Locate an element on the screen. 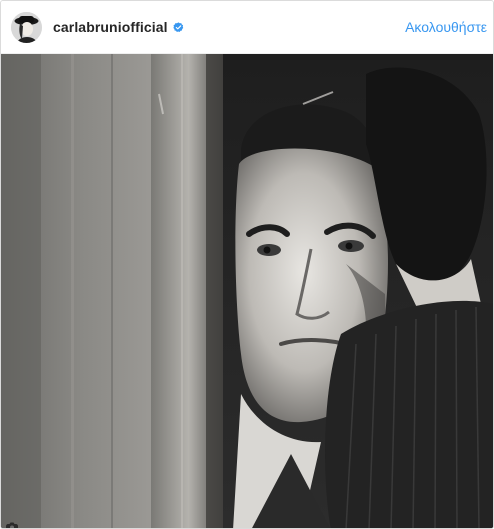 This screenshot has height=529, width=494. verified-badge-icon is located at coordinates (177, 27).